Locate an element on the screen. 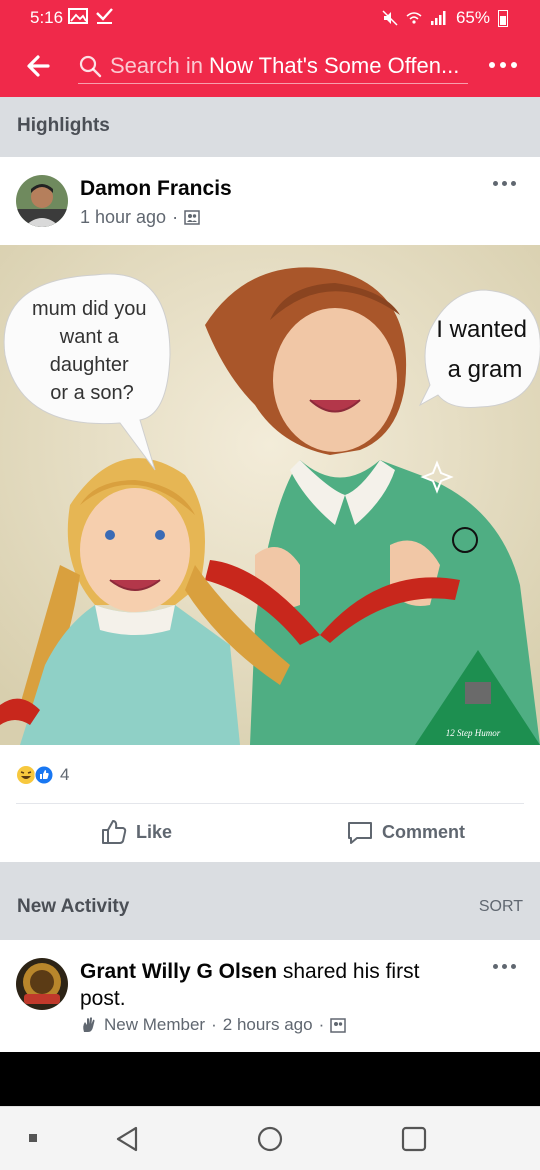 The width and height of the screenshot is (540, 1170). status-notification-icons is located at coordinates (91, 16).